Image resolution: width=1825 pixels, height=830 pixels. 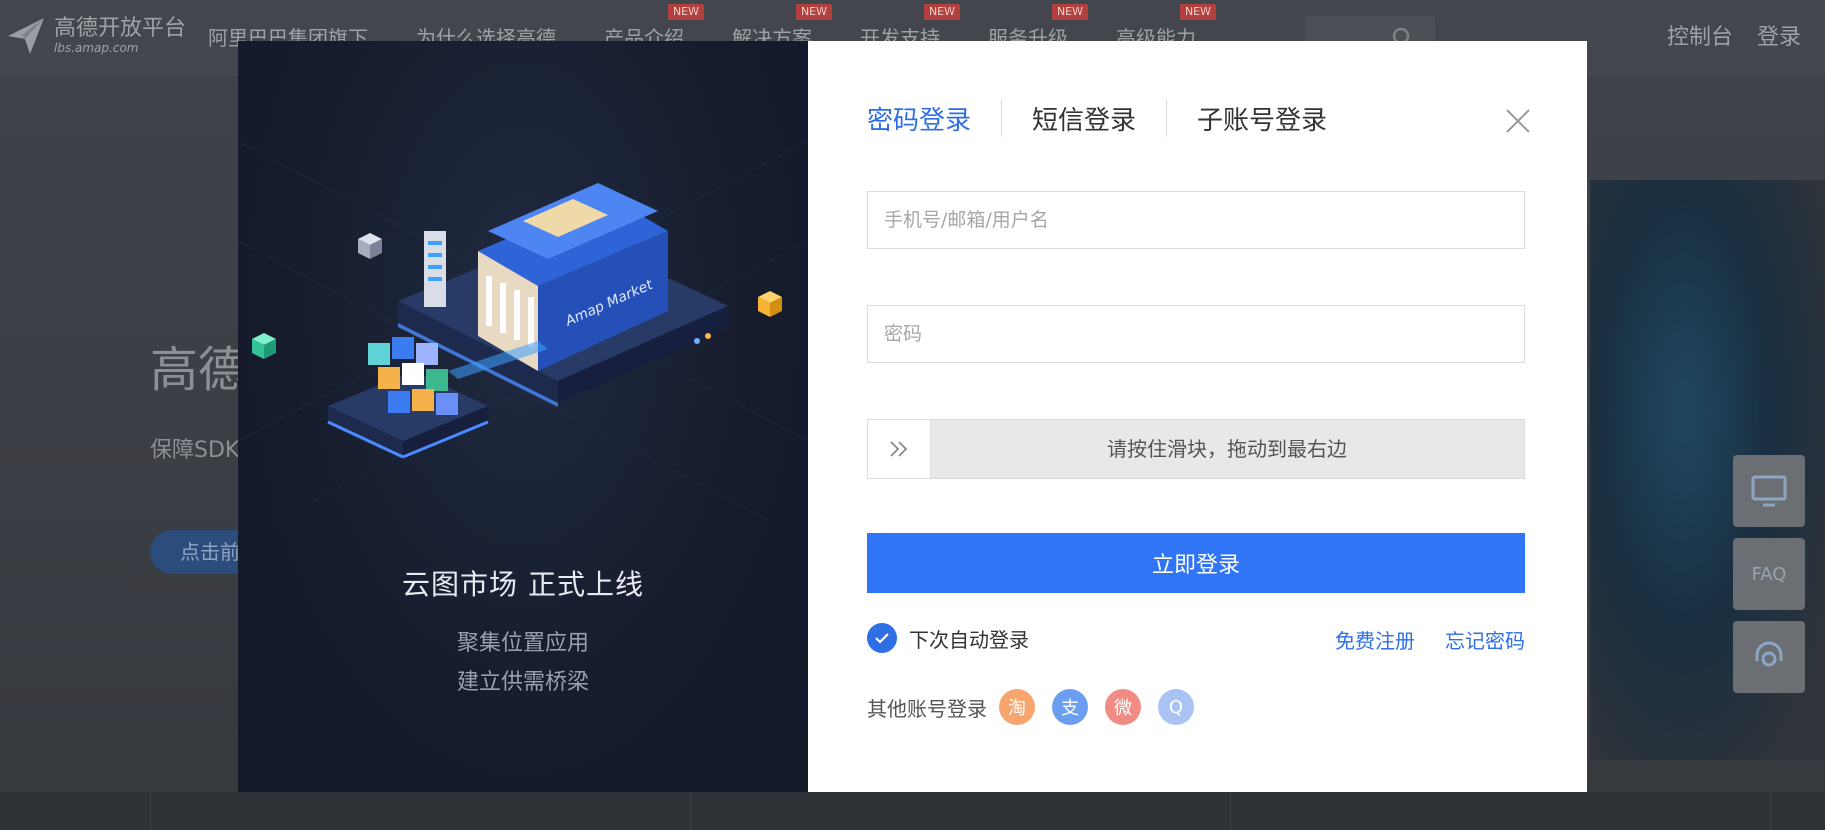 I want to click on tab-subaccount-login: 子账号登录, so click(x=1262, y=118).